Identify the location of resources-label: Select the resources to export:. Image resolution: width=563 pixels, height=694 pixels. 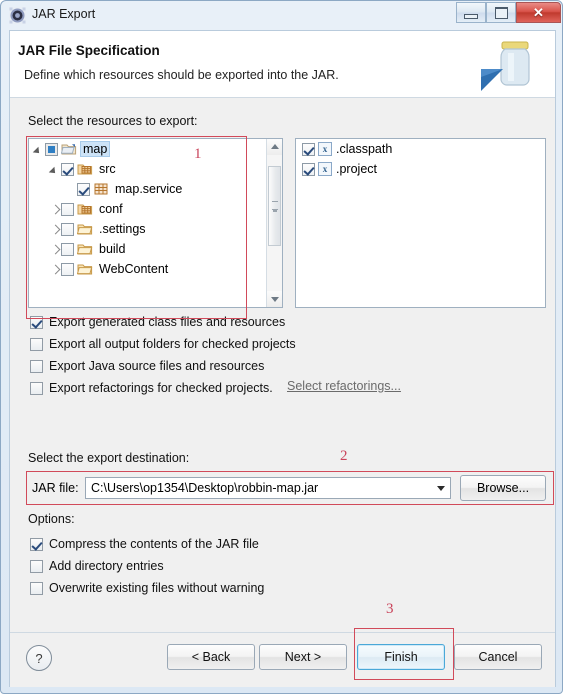
(113, 121).